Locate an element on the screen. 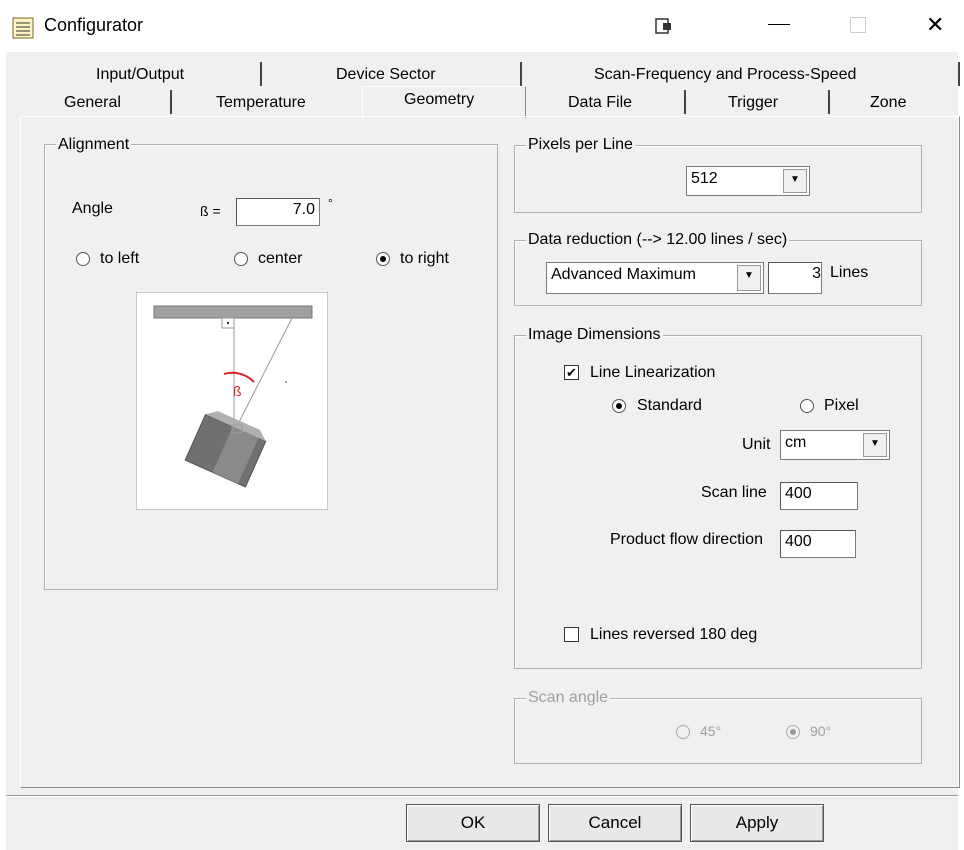 Image resolution: width=964 pixels, height=850 pixels. alignment-group-title: Alignment is located at coordinates (94, 145).